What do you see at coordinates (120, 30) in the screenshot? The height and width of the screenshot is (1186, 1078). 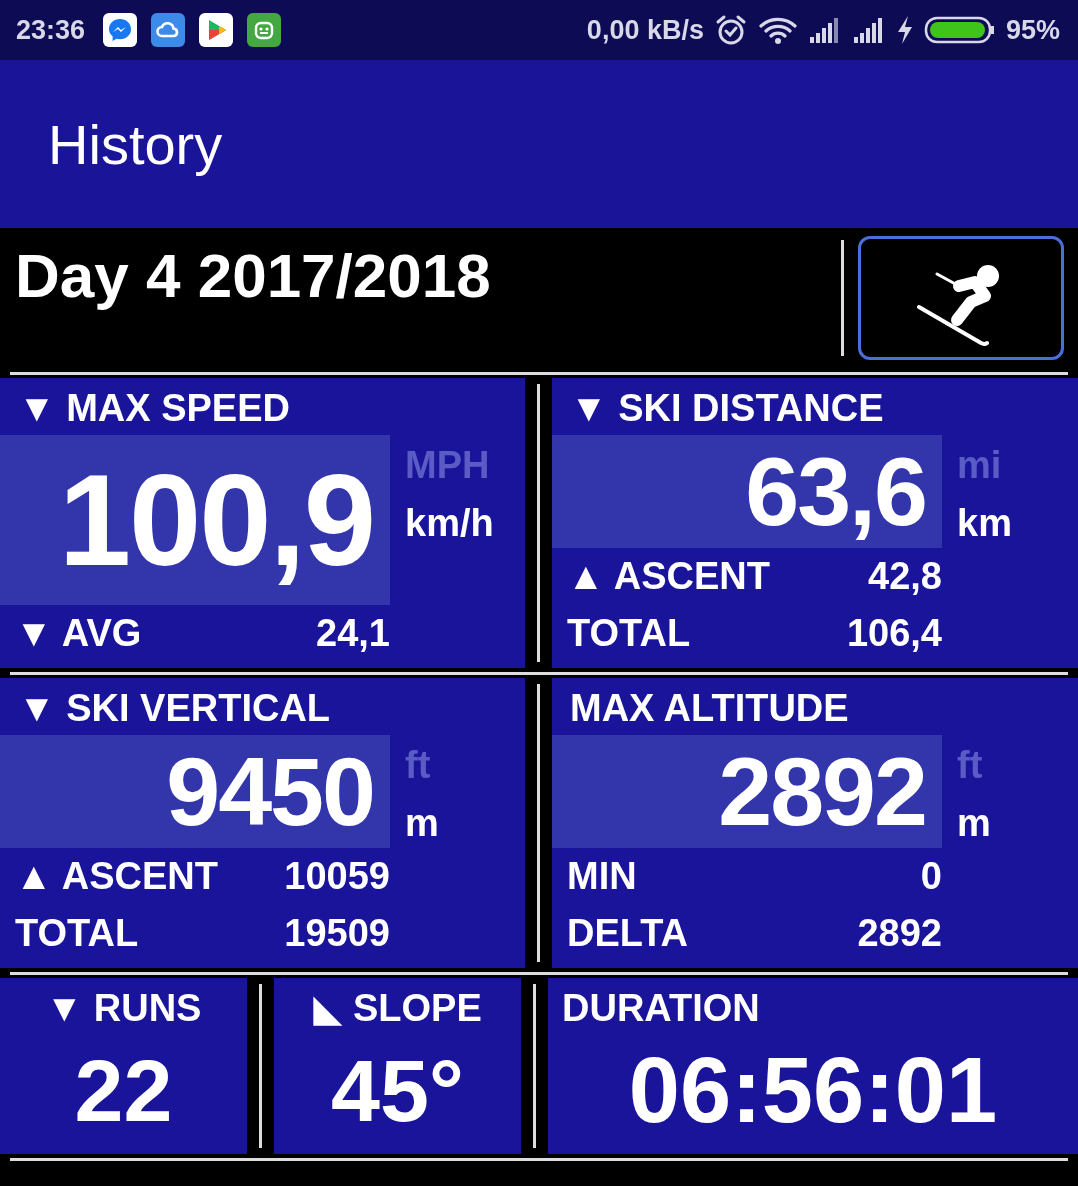 I see `chat-bubble-icon` at bounding box center [120, 30].